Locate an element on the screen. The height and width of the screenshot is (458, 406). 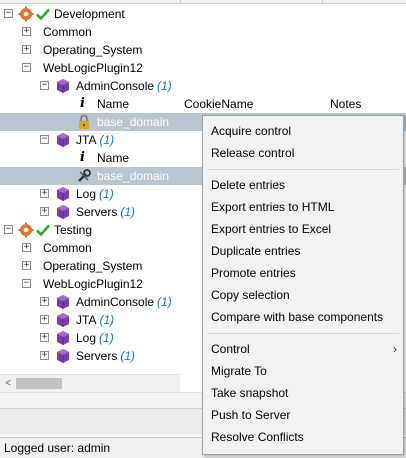
tree-node-common: + Common is located at coordinates (203, 32).